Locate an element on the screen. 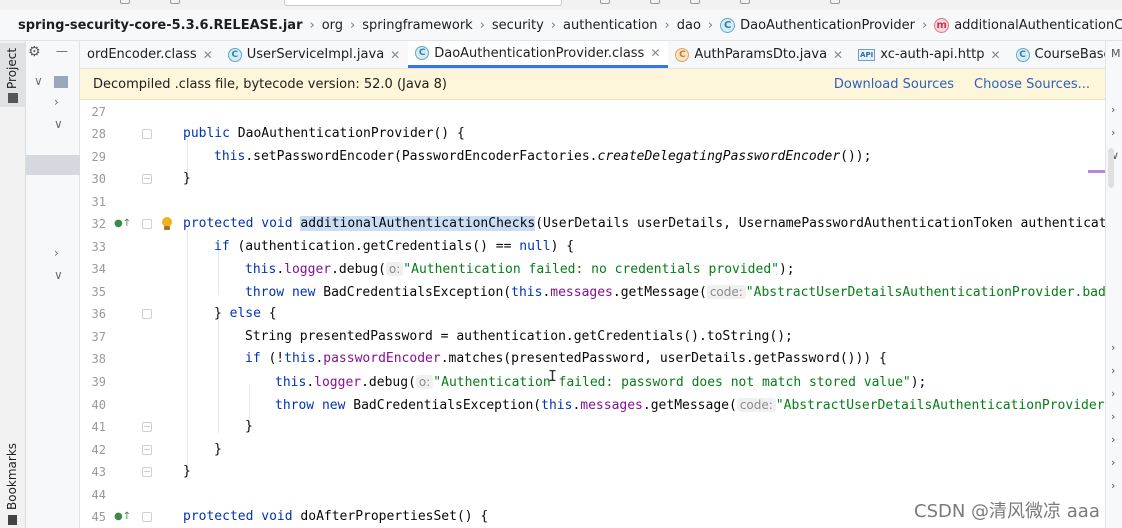  field-name: messages is located at coordinates (581, 292).